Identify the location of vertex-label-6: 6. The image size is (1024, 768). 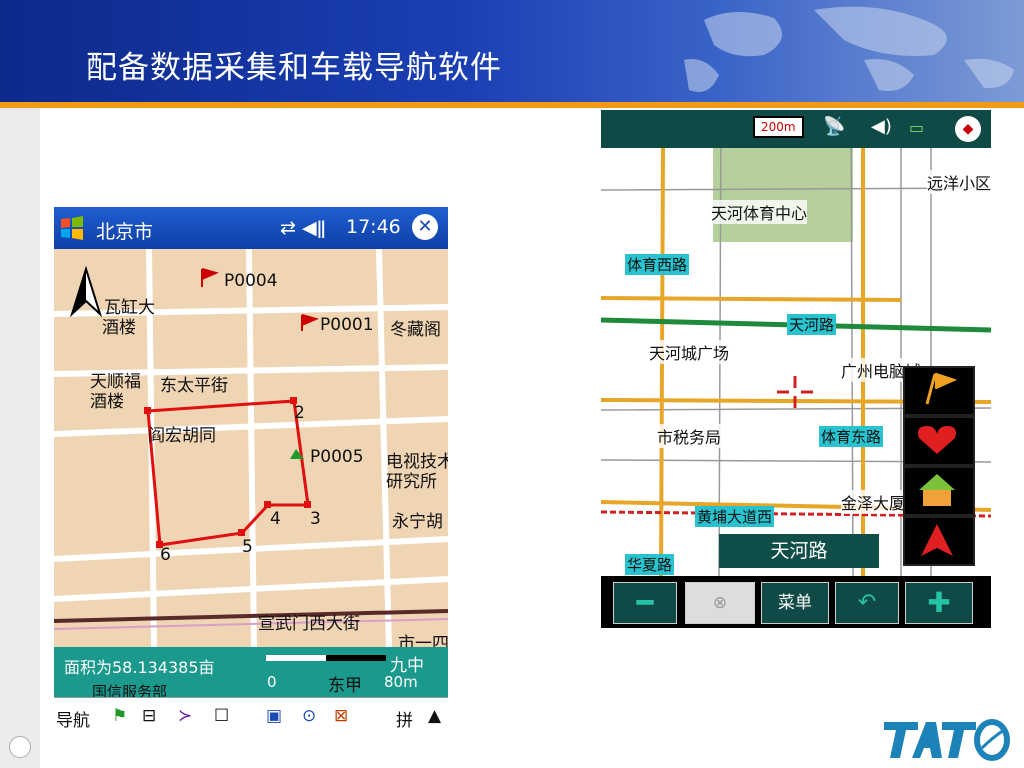
(165, 555).